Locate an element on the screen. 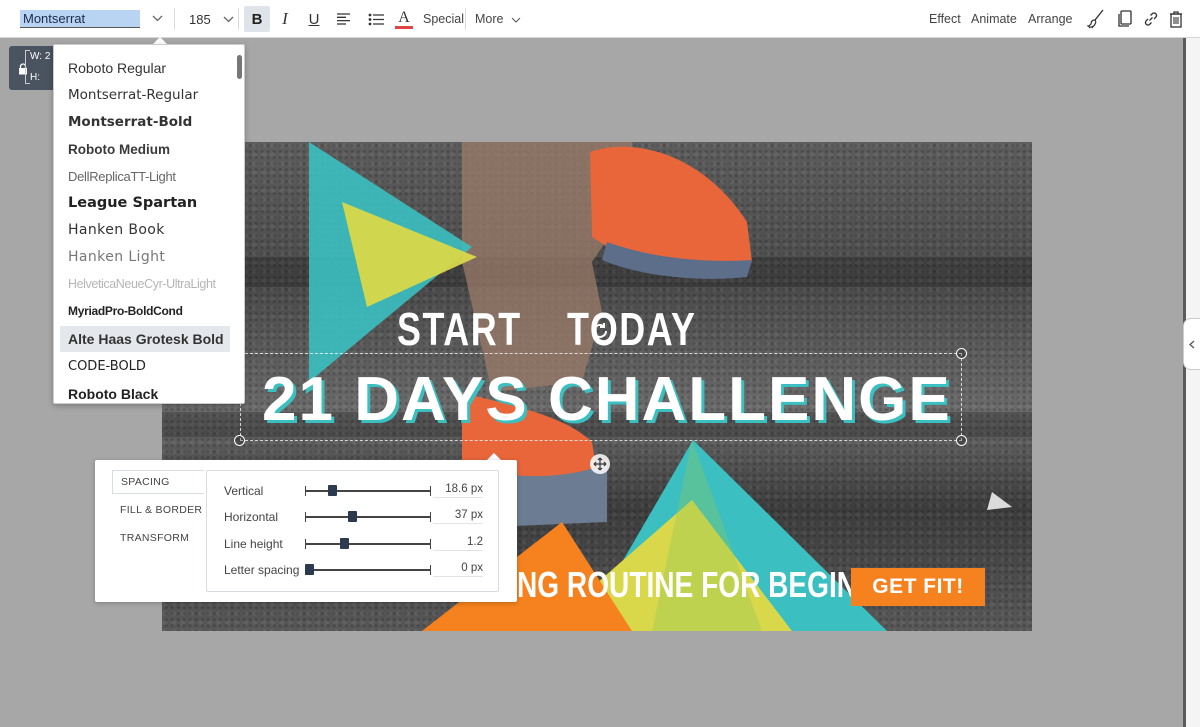 The height and width of the screenshot is (727, 1200). font-option: League Spartan is located at coordinates (145, 203).